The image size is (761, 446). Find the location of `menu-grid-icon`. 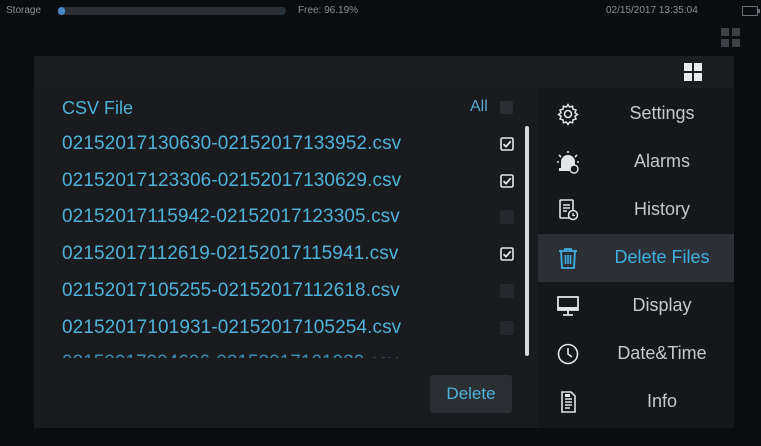

menu-grid-icon is located at coordinates (693, 72).